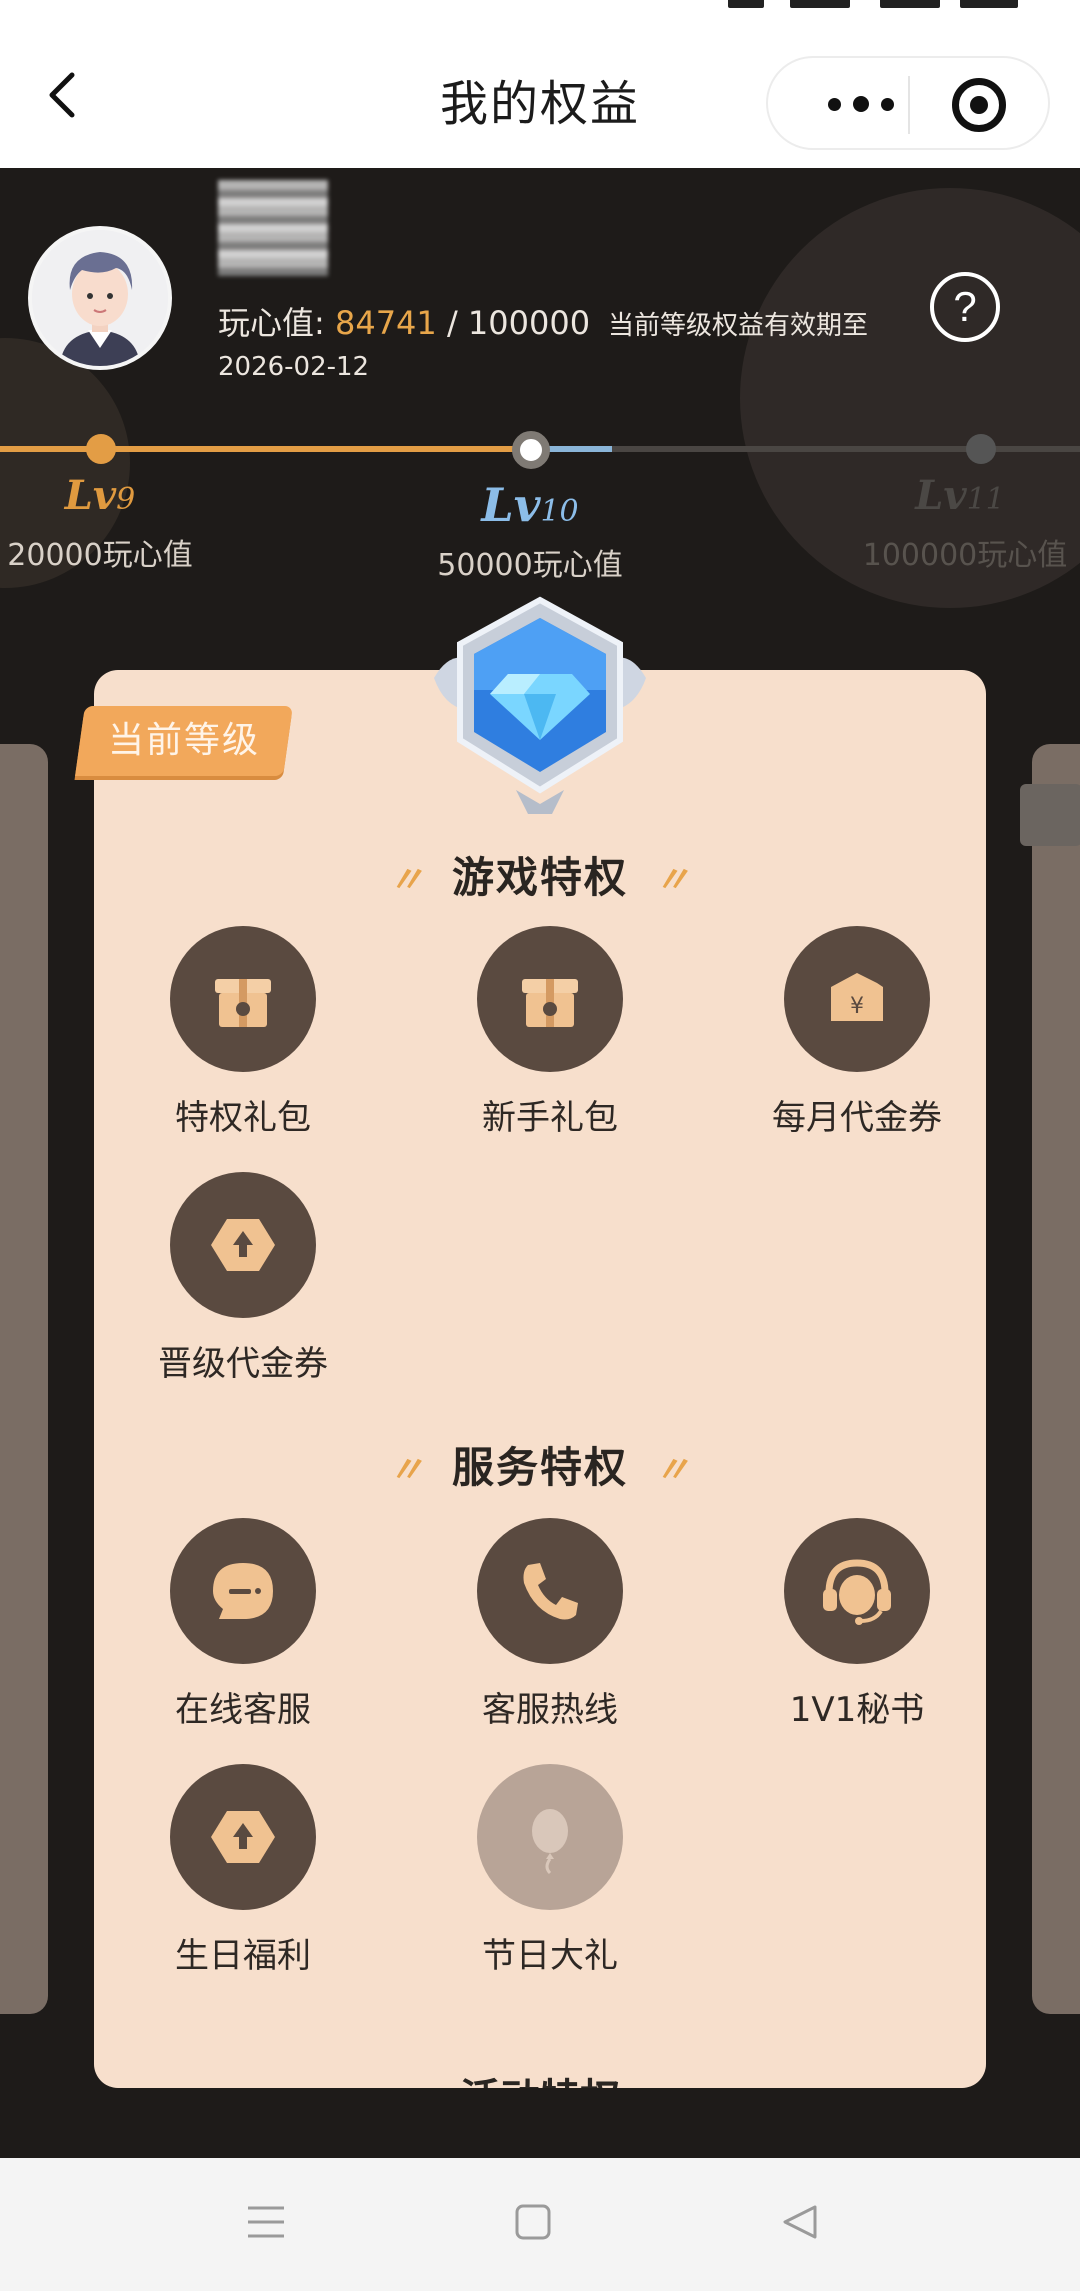  Describe the element at coordinates (965, 555) in the screenshot. I see `level-requirement-11: 100000玩心值` at that location.